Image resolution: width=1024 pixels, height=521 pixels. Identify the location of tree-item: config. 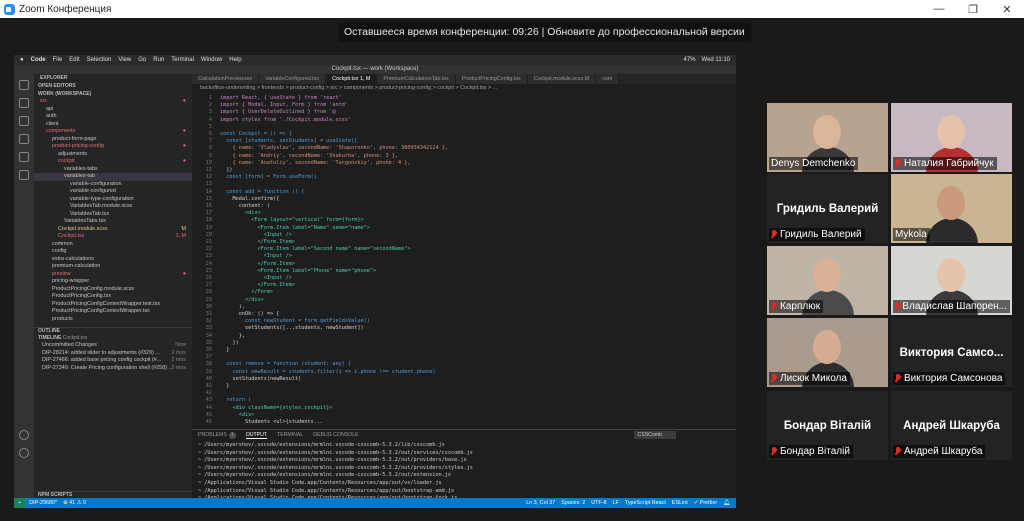
(113, 252).